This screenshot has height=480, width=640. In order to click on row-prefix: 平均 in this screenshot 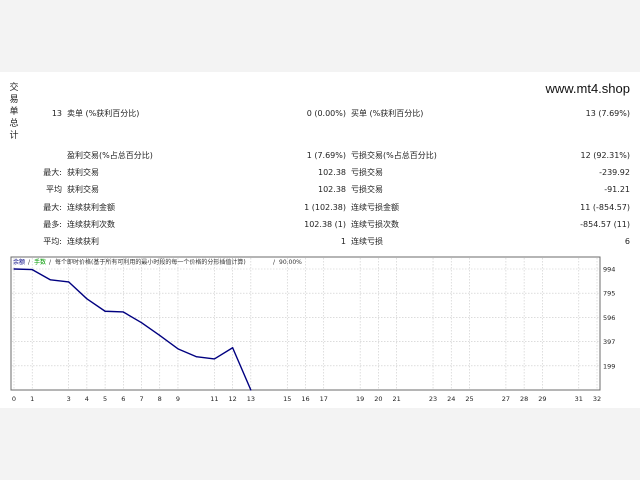, I will do `click(54, 189)`.